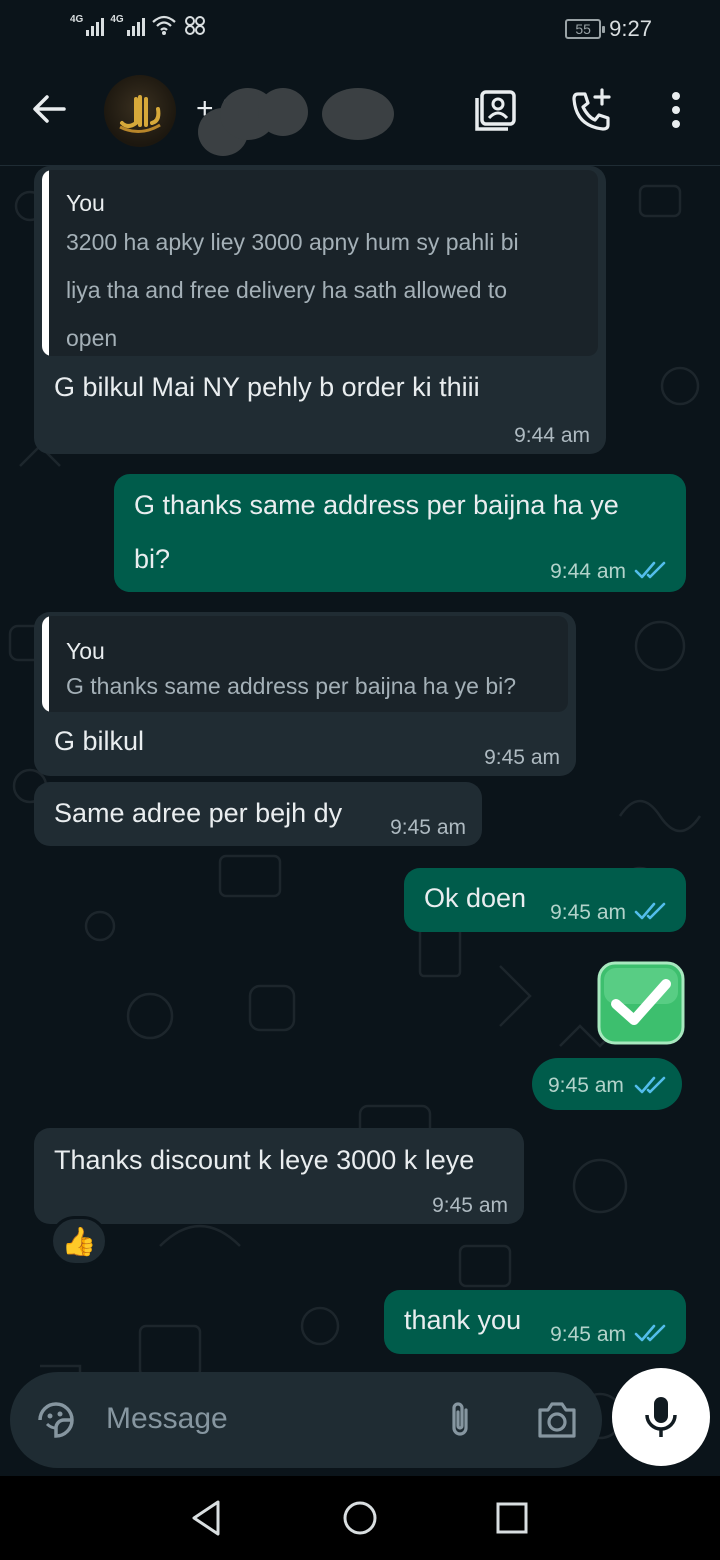 Image resolution: width=720 pixels, height=1560 pixels. I want to click on signal-sim2-icon: 4G, so click(127, 25).